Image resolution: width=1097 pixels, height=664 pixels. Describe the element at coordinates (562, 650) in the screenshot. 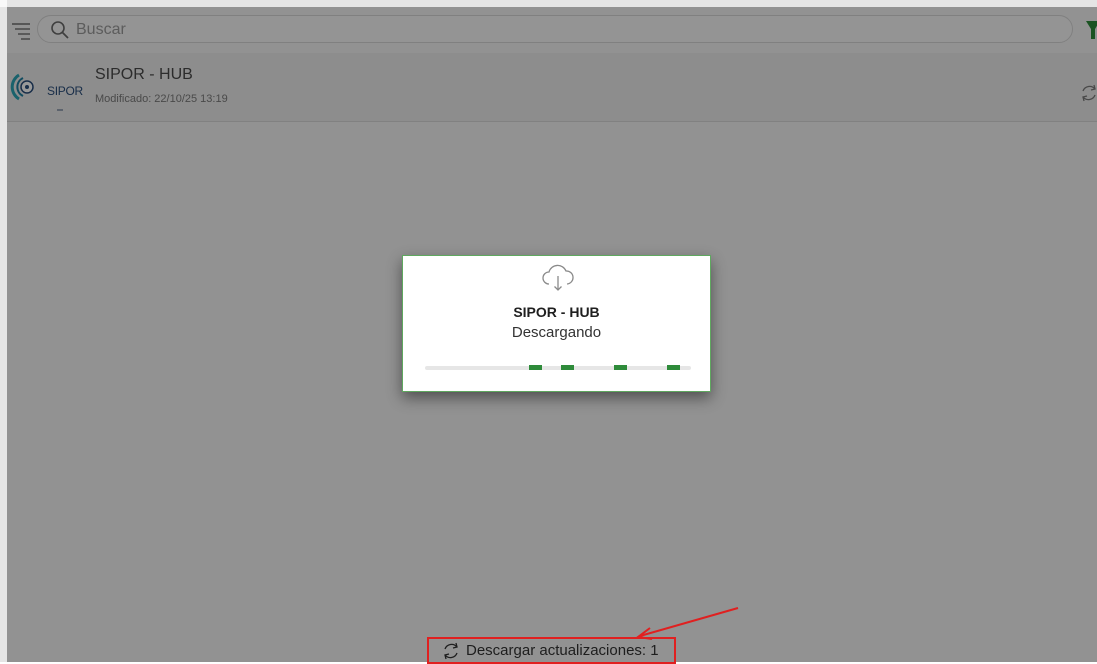

I see `download-updates-label: Descargar actualizaciones: 1` at that location.